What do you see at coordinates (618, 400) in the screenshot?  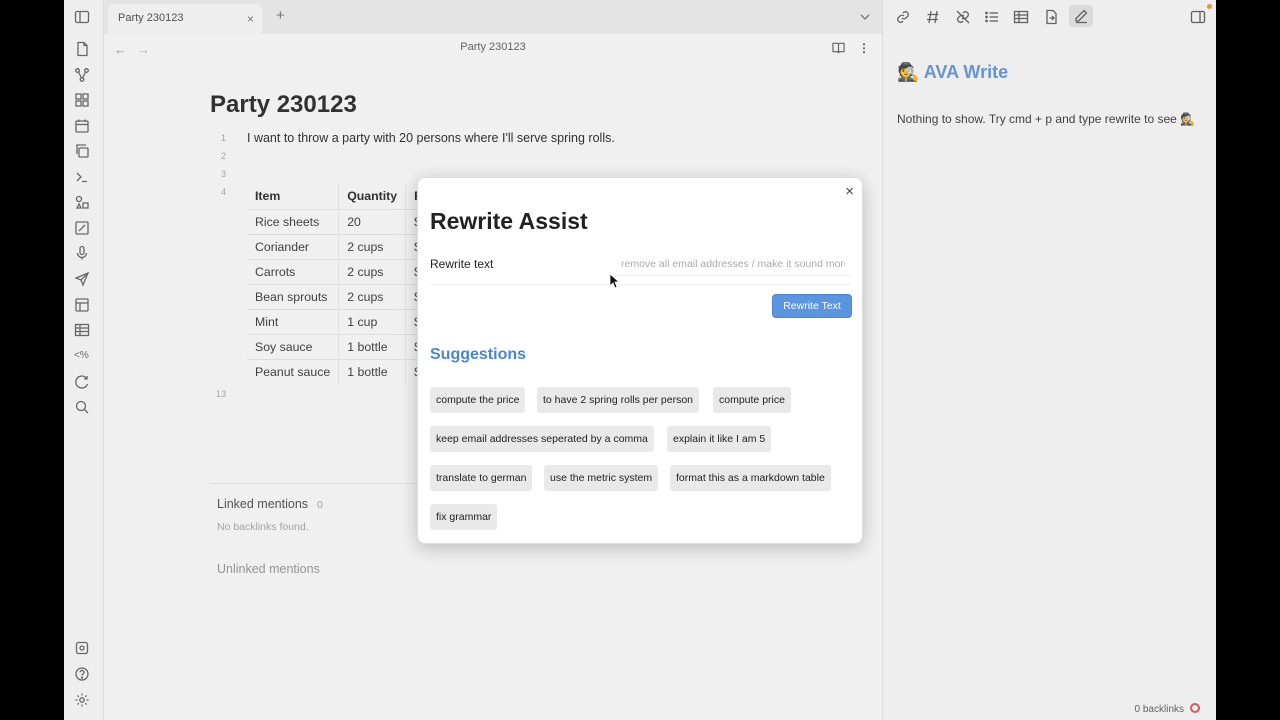 I see `suggestion-chip: to have 2 spring rolls per person` at bounding box center [618, 400].